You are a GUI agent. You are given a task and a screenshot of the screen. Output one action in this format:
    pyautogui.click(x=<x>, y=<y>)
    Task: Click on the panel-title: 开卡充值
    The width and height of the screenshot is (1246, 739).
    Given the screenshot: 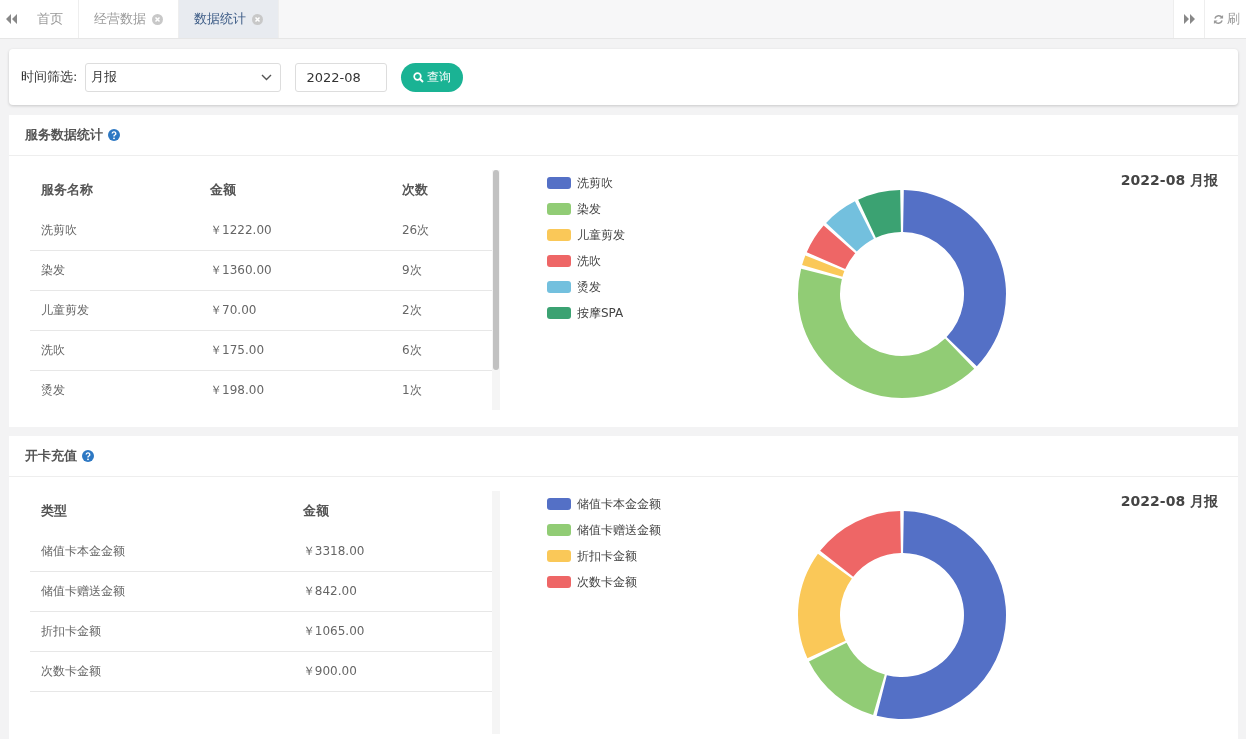 What is the action you would take?
    pyautogui.click(x=51, y=456)
    